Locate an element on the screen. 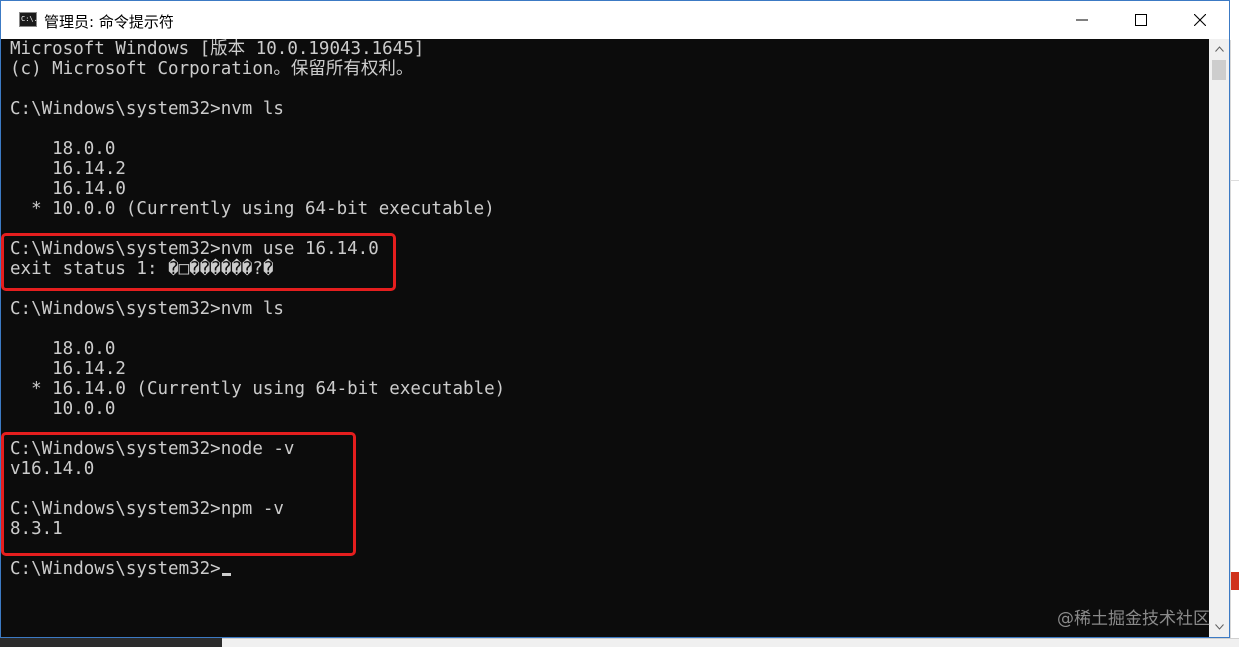 The image size is (1239, 647). console-line: C:\Windows\system32> is located at coordinates (257, 569).